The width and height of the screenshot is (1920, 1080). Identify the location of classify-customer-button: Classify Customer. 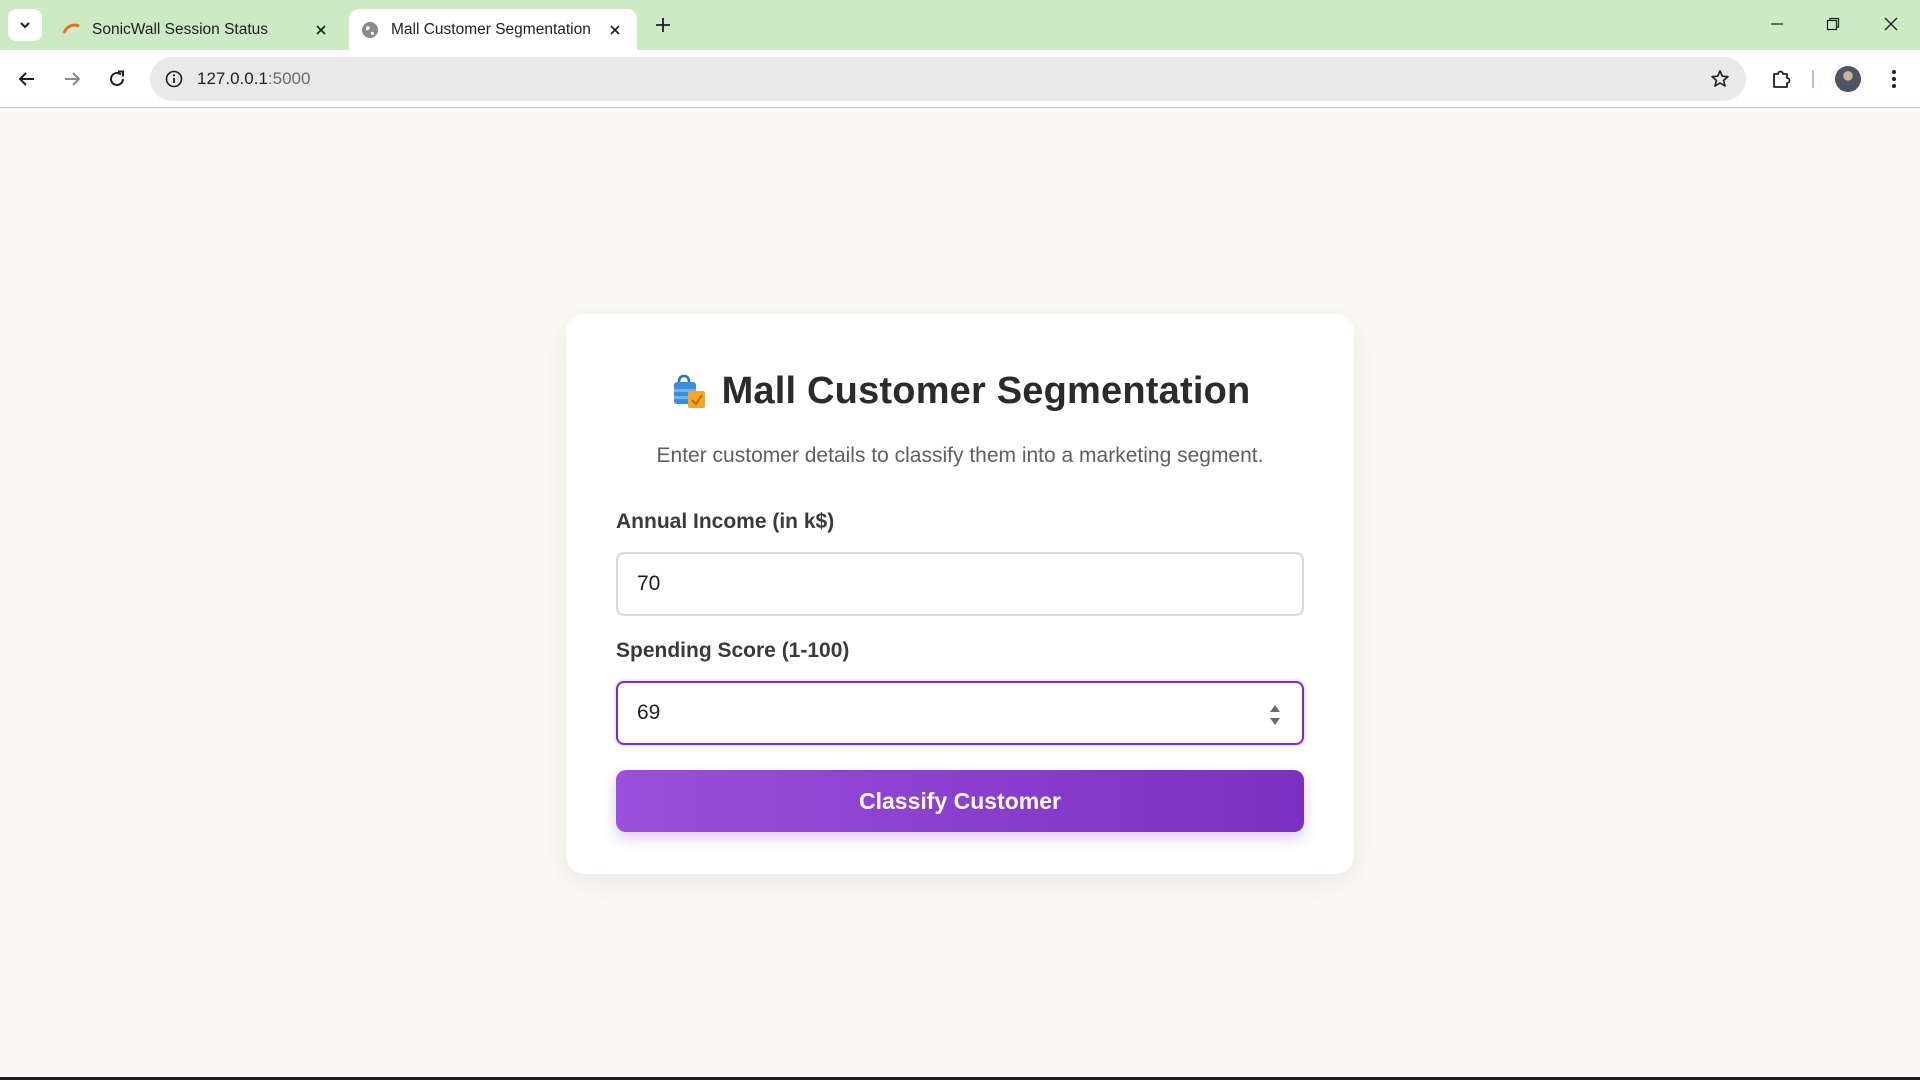
(960, 801).